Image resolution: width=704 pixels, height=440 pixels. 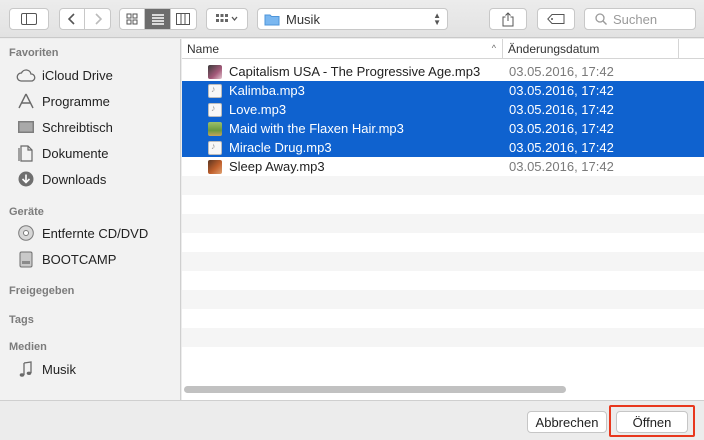 I want to click on section-media-title: Medien, so click(x=28, y=347).